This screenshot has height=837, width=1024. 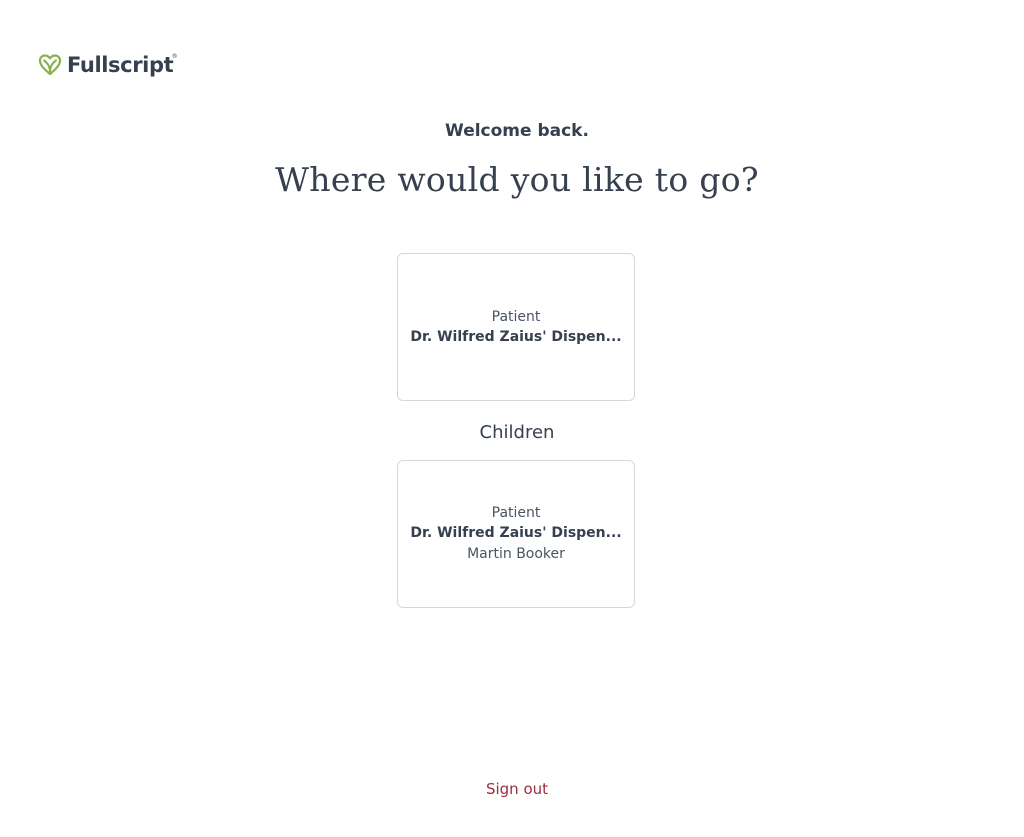 I want to click on leaf-heart-icon, so click(x=50, y=65).